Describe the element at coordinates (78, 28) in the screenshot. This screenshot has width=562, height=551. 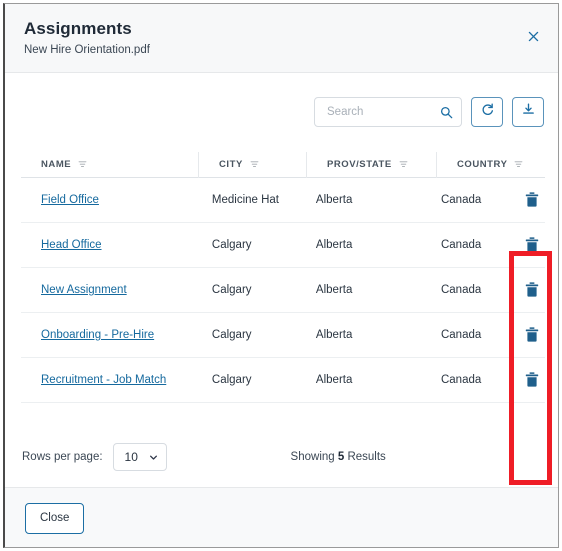
I see `dialog-title: Assignments` at that location.